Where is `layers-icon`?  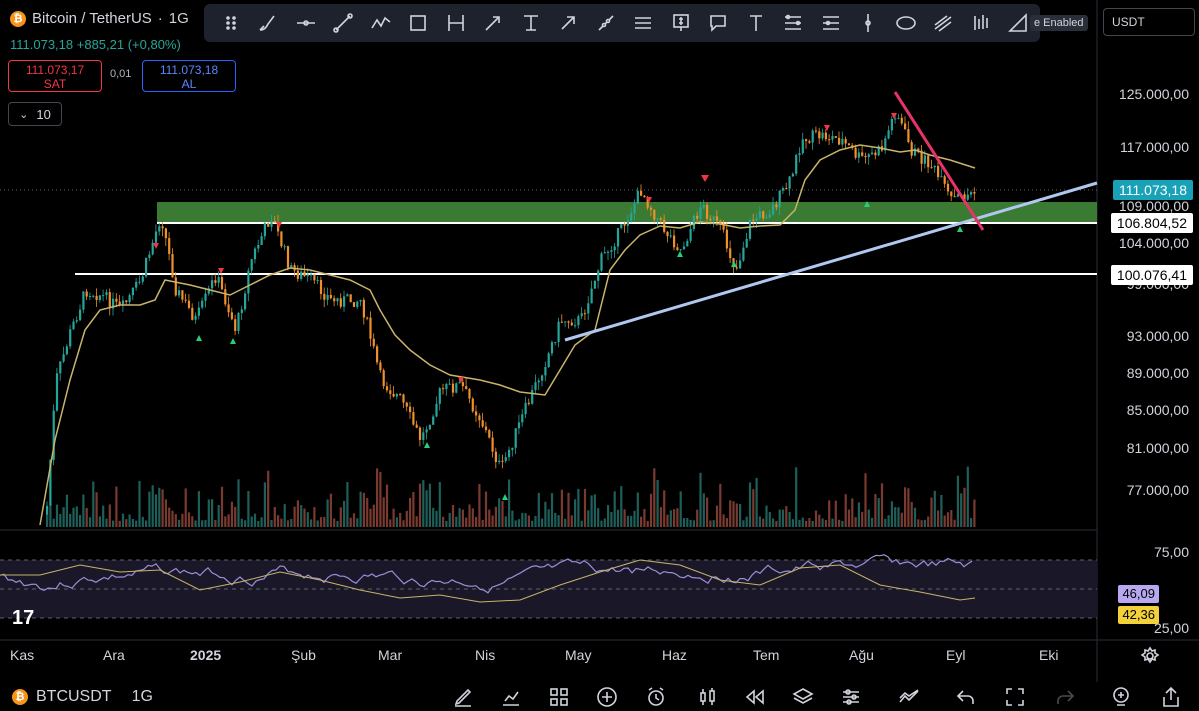
layers-icon is located at coordinates (803, 697).